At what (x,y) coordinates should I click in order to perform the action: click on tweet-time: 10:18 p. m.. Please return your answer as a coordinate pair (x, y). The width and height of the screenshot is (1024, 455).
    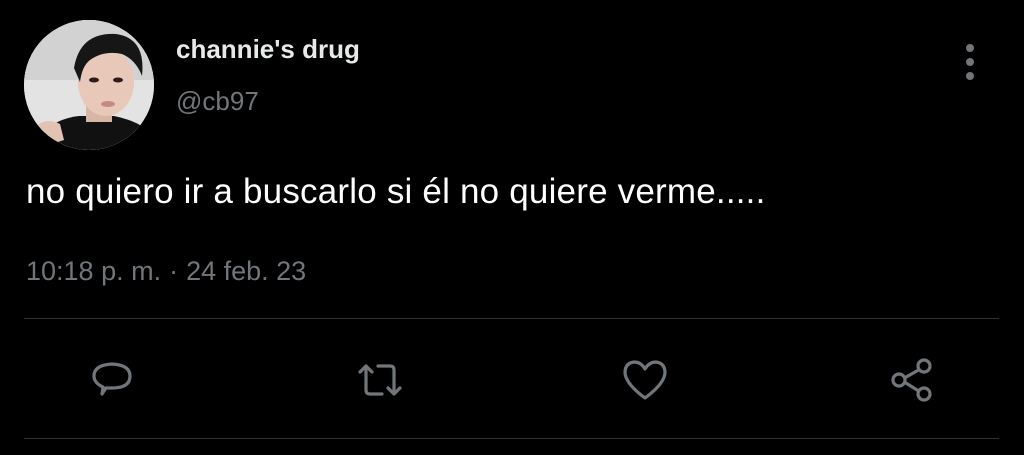
    Looking at the image, I should click on (94, 271).